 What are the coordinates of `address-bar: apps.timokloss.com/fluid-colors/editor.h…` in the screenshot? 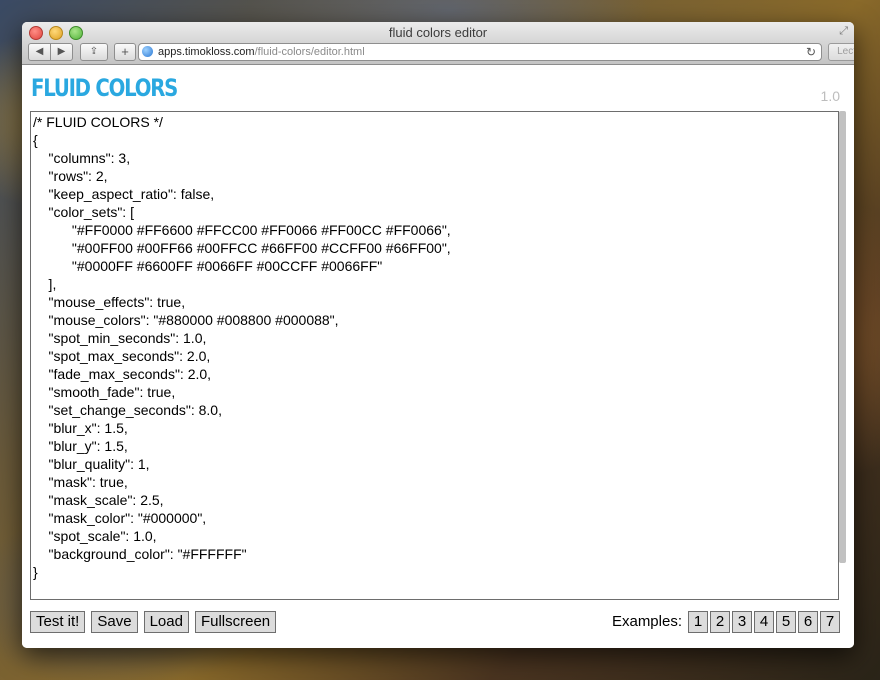 It's located at (480, 52).